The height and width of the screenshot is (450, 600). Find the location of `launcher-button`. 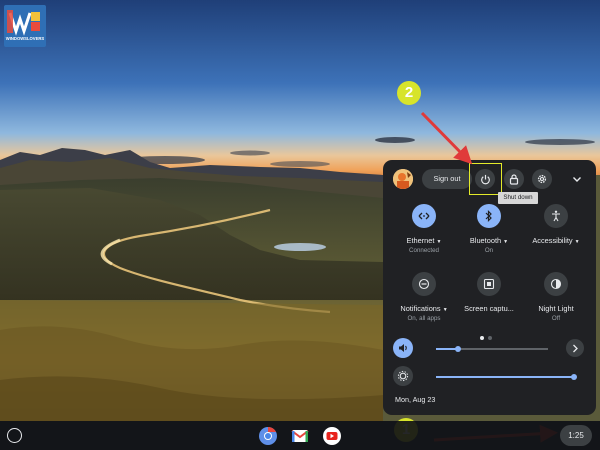

launcher-button is located at coordinates (14, 435).